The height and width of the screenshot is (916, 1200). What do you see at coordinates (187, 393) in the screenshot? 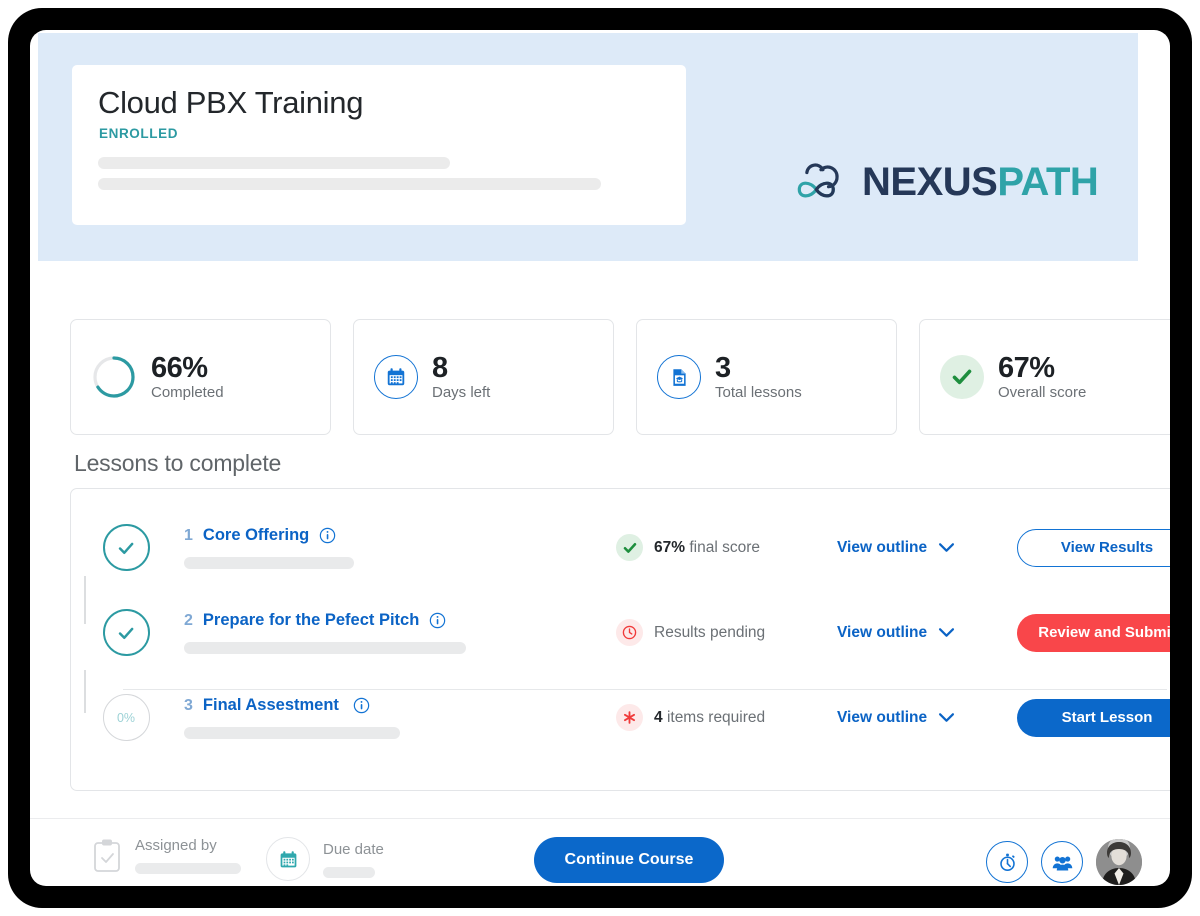
I see `stat-label: Completed` at bounding box center [187, 393].